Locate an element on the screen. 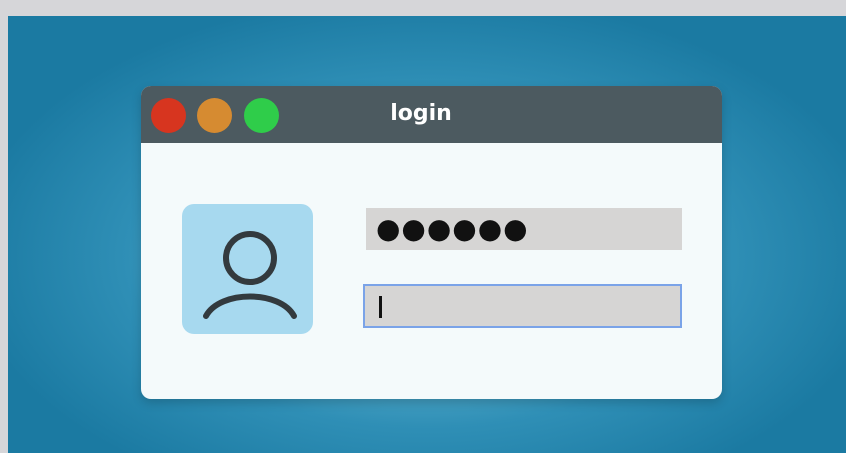 This screenshot has width=846, height=453. user-icon is located at coordinates (250, 275).